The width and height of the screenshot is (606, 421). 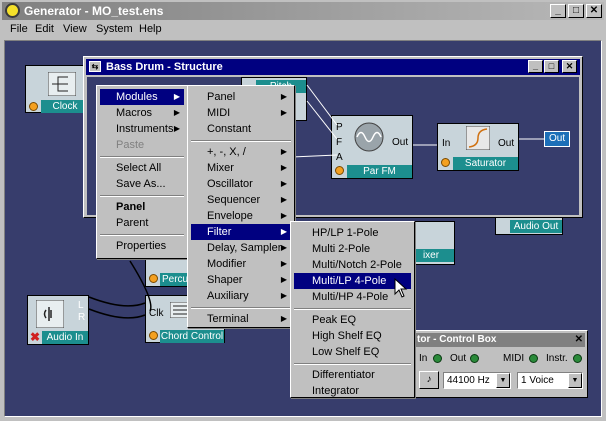 I want to click on context-item-select-all: Select All, so click(x=142, y=168).